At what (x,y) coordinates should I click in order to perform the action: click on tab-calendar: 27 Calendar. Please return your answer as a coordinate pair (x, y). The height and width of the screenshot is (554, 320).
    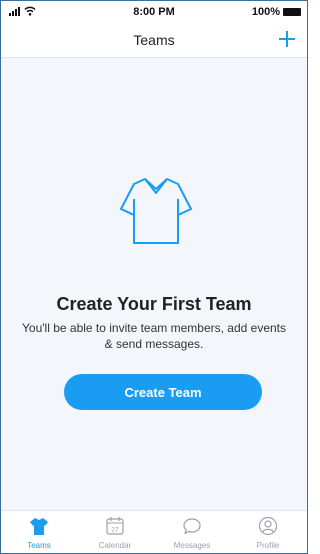
    Looking at the image, I should click on (115, 532).